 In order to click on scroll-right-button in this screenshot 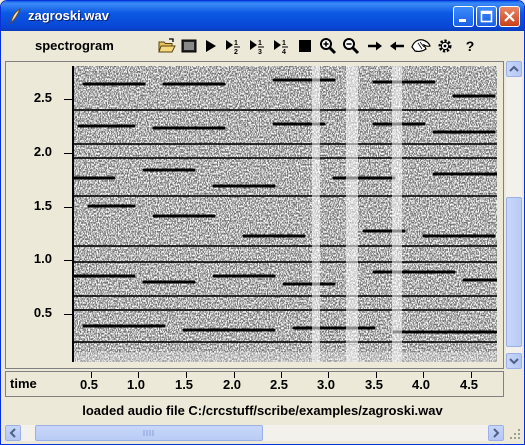, I will do `click(496, 433)`.